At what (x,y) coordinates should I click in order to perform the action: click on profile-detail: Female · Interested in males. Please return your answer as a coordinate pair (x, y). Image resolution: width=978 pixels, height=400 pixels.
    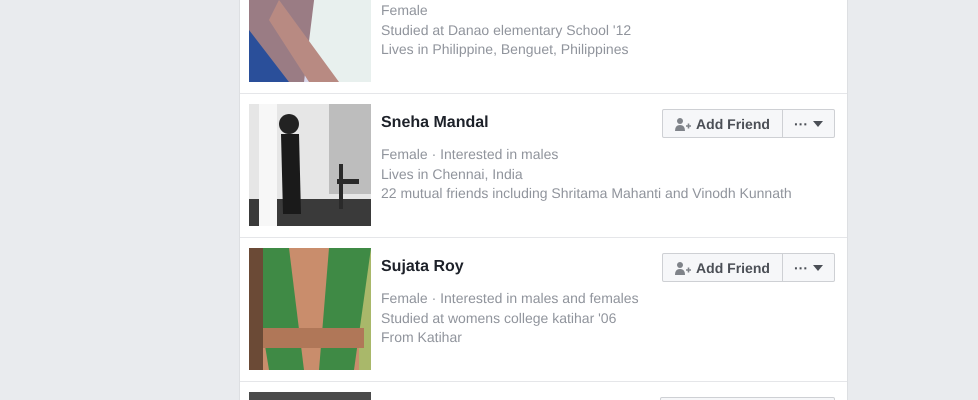
    Looking at the image, I should click on (470, 154).